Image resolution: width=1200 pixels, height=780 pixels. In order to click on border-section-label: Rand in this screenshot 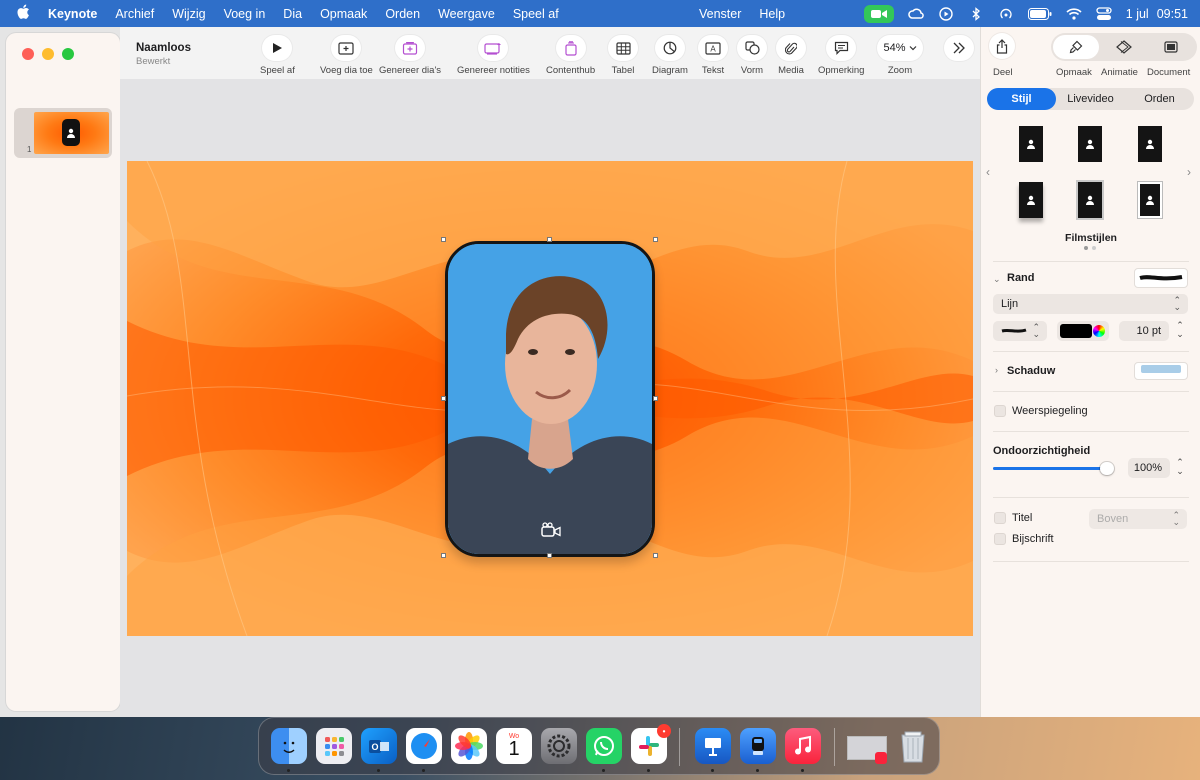, I will do `click(1021, 278)`.